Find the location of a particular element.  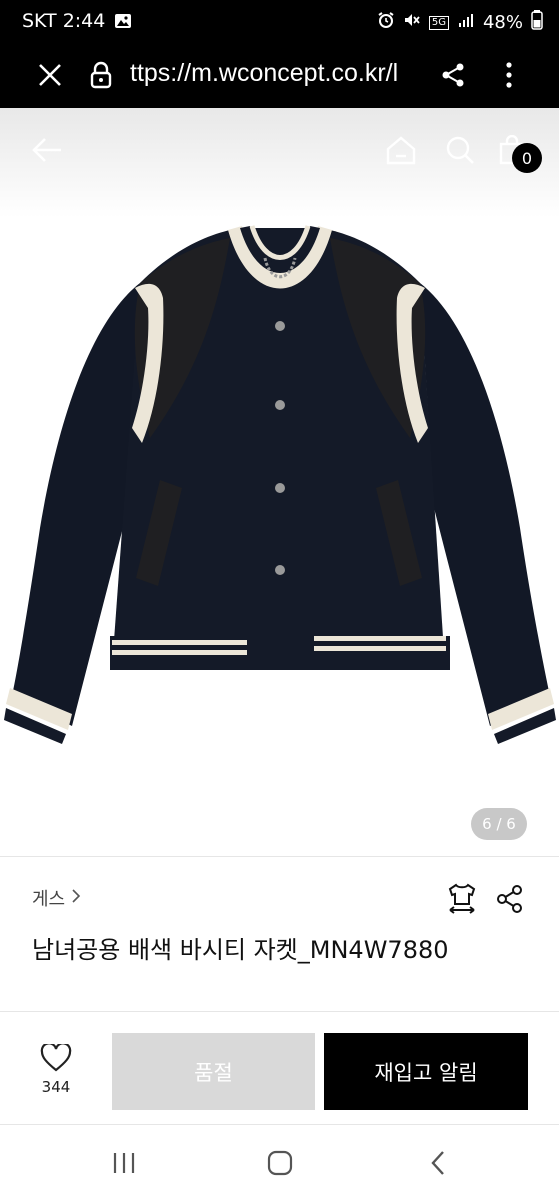

heart-icon is located at coordinates (56, 1059).